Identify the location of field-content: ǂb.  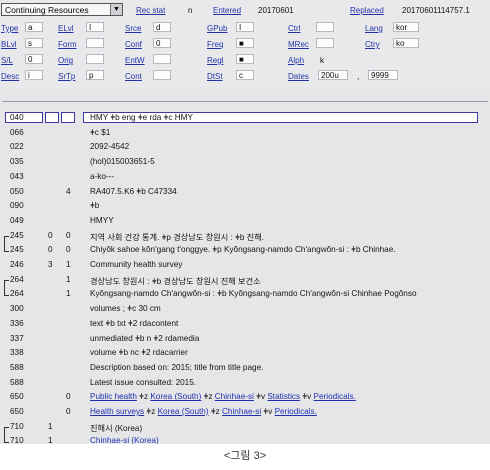
(94, 205).